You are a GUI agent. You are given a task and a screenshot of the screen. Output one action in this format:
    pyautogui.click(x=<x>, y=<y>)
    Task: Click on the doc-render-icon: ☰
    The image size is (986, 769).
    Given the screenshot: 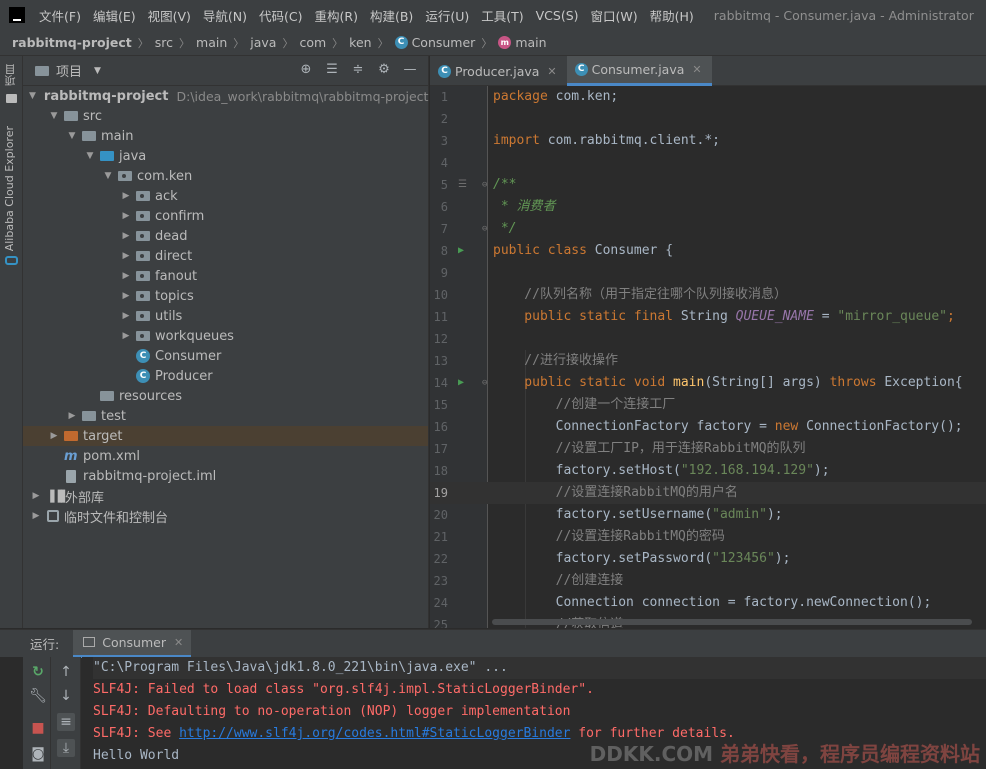 What is the action you would take?
    pyautogui.click(x=462, y=184)
    